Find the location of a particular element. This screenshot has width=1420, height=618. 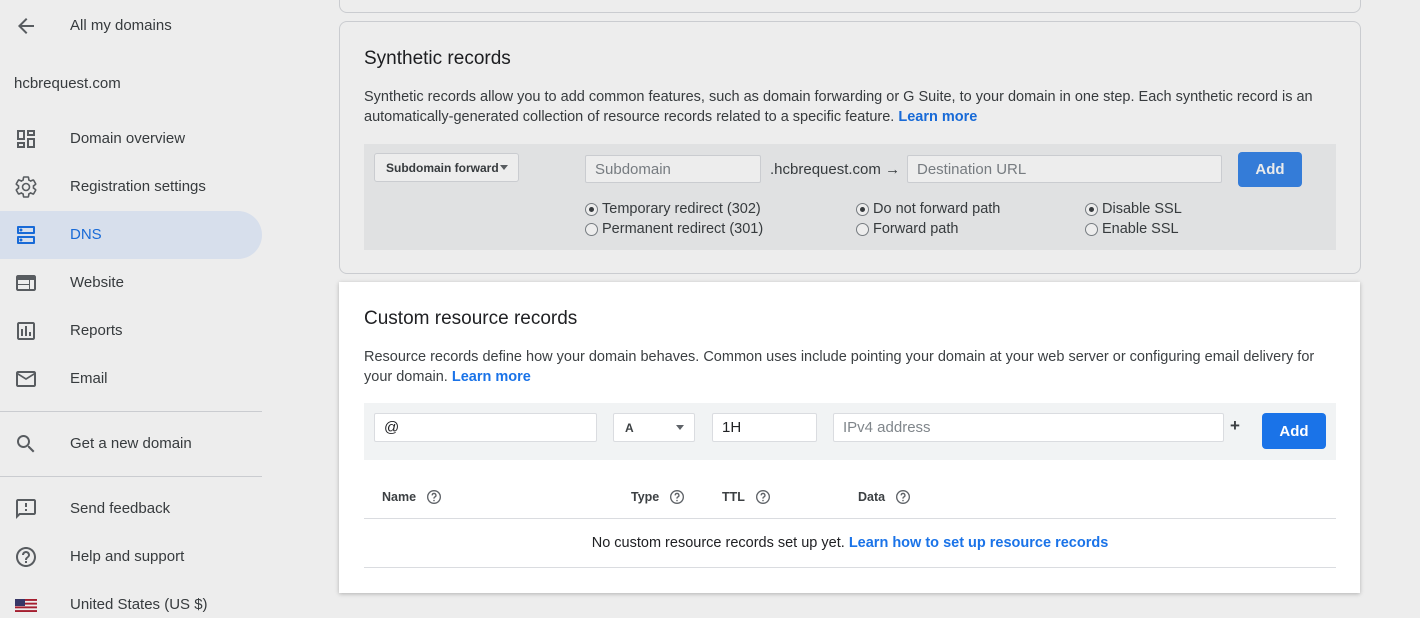

synthetic-title: Synthetic records is located at coordinates (437, 58).